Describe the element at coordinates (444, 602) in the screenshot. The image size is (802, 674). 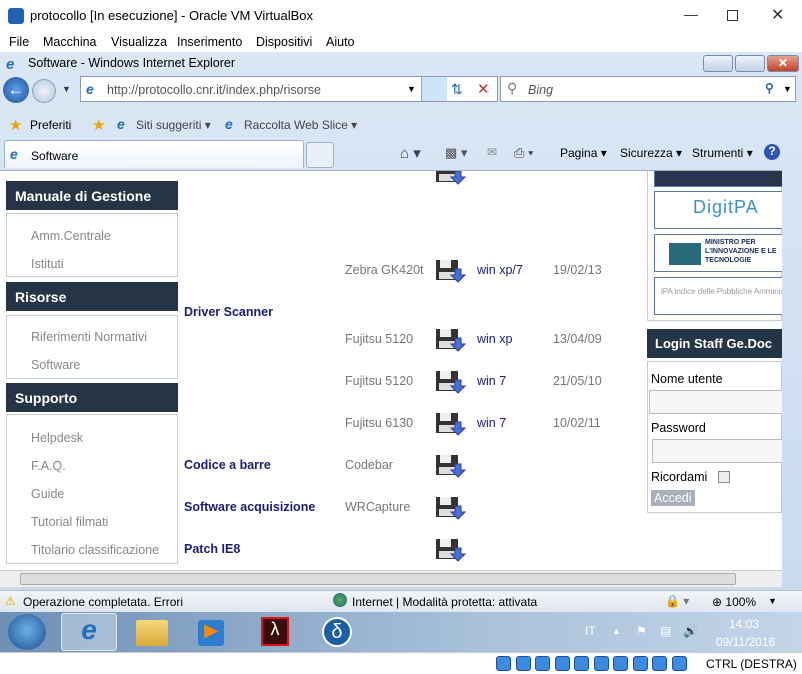
I see `security-zone: Internet | Modalità protetta: attivata` at that location.